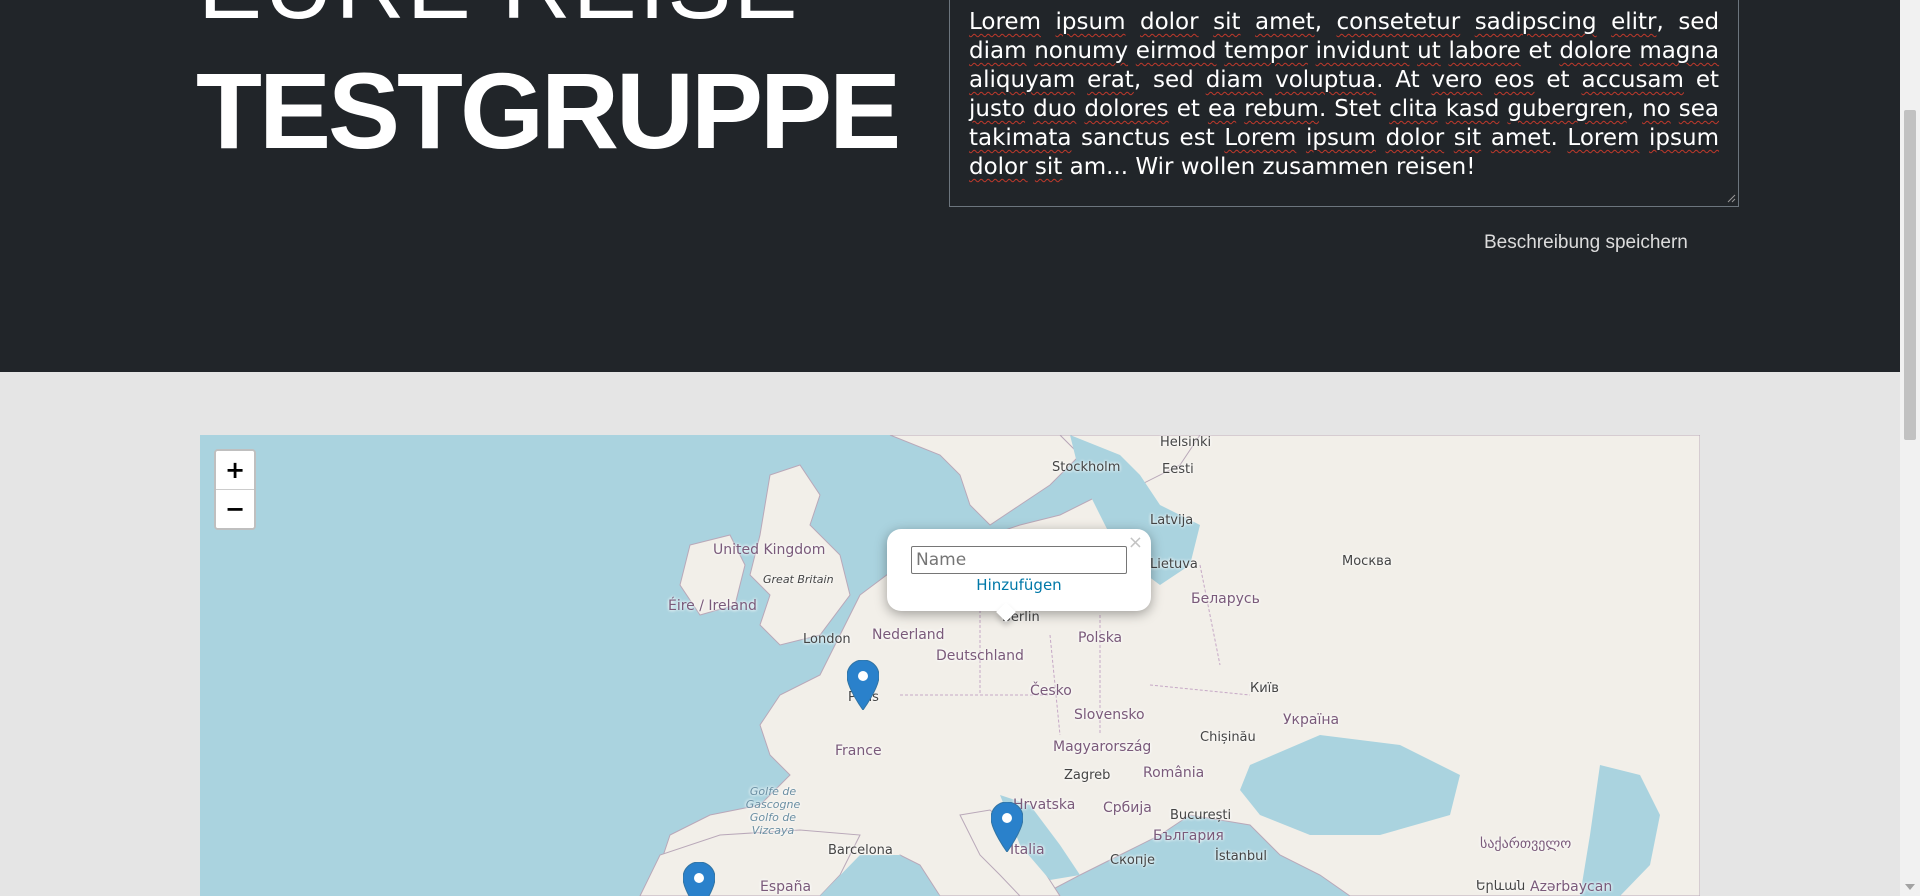  I want to click on map-label-cesko: Česko, so click(1051, 691).